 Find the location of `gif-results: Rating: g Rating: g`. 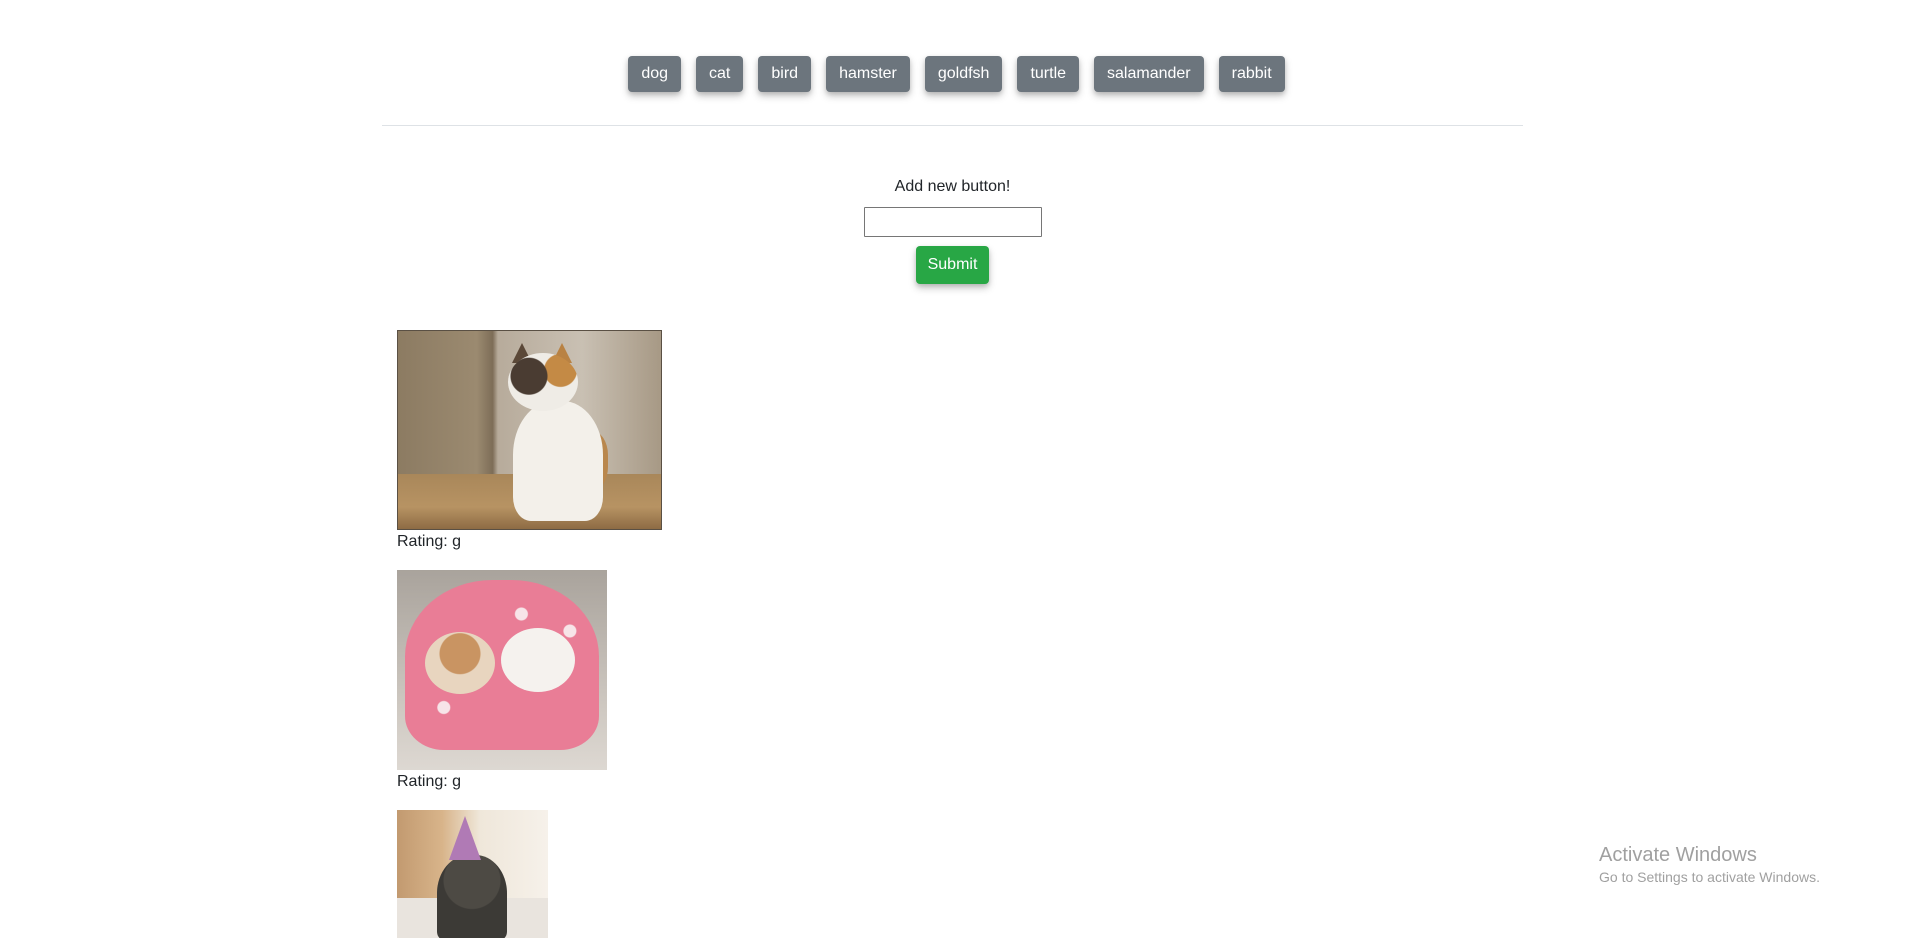

gif-results: Rating: g Rating: g is located at coordinates (597, 634).